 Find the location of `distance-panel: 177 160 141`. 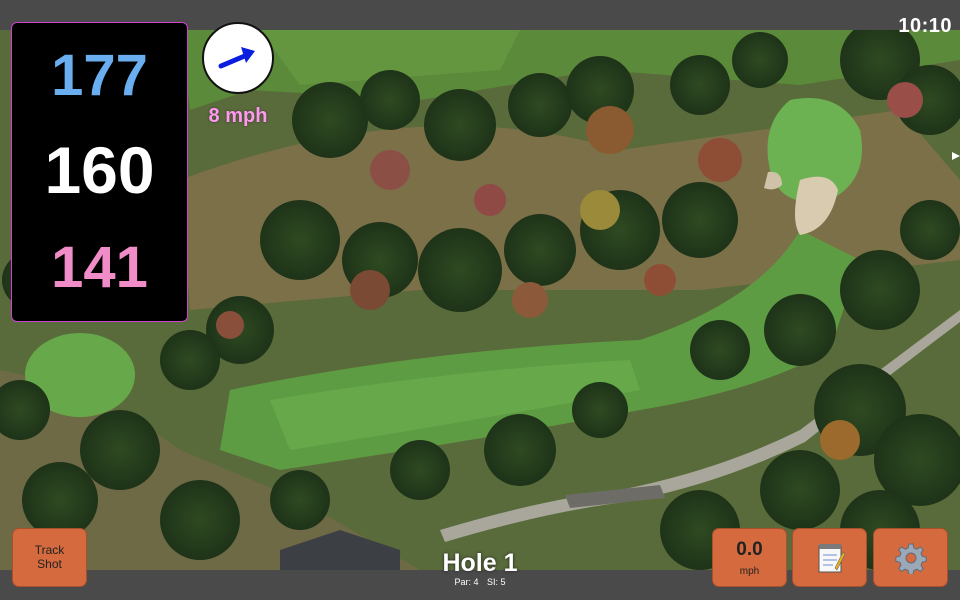

distance-panel: 177 160 141 is located at coordinates (99, 172).